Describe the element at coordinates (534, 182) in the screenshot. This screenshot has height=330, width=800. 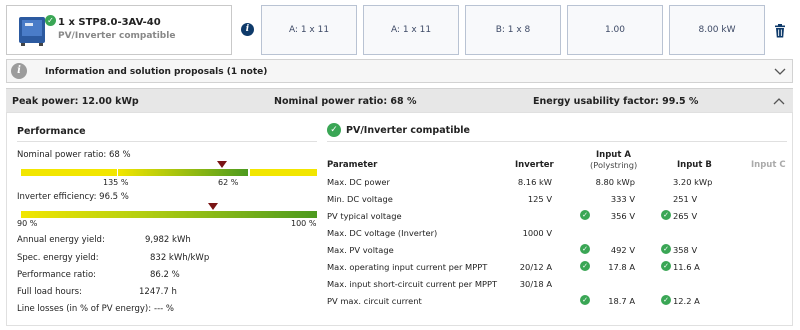
I see `inverter-cell: 8.16 kW` at that location.